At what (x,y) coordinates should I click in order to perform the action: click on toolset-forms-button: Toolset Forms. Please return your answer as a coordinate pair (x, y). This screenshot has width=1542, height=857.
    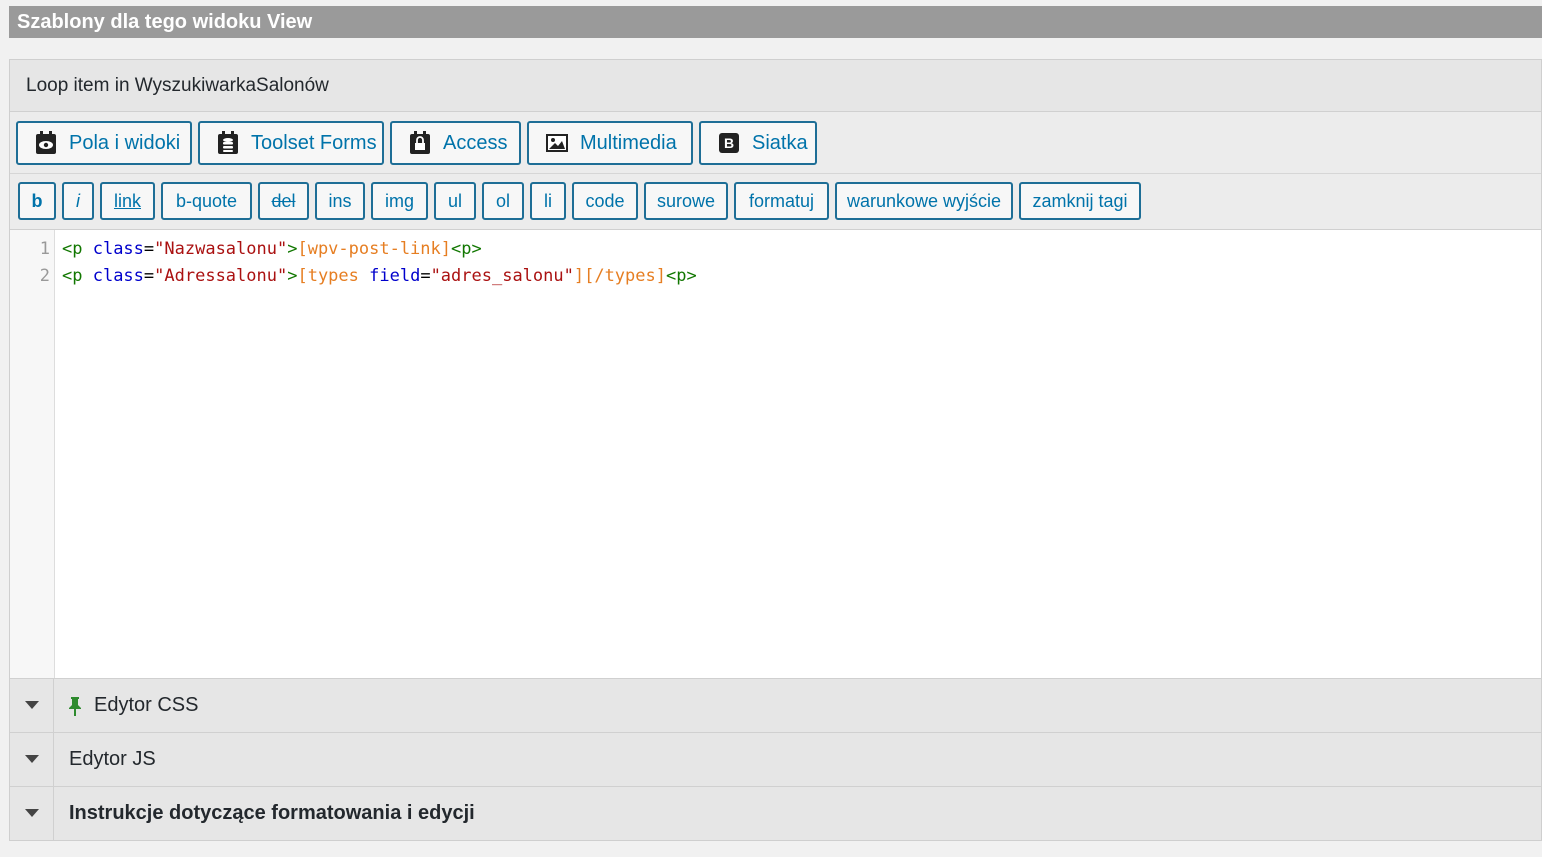
    Looking at the image, I should click on (291, 143).